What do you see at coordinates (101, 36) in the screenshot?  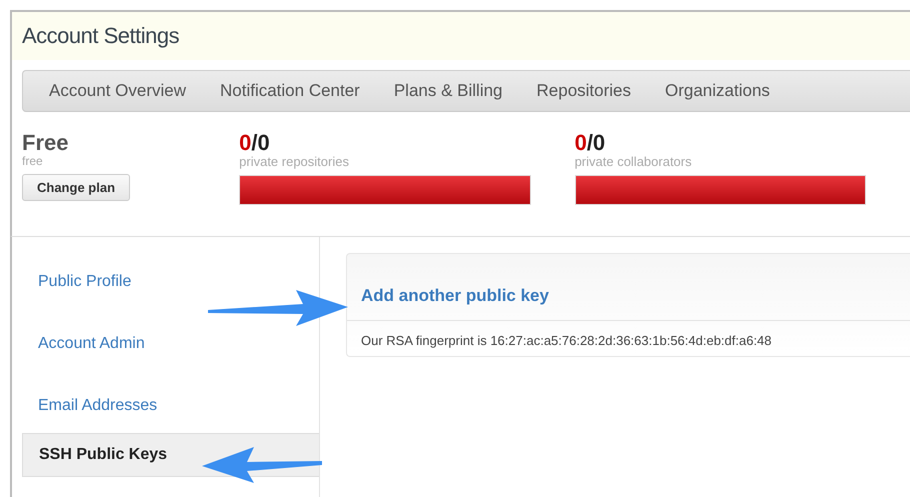 I see `page-title: Account Settings` at bounding box center [101, 36].